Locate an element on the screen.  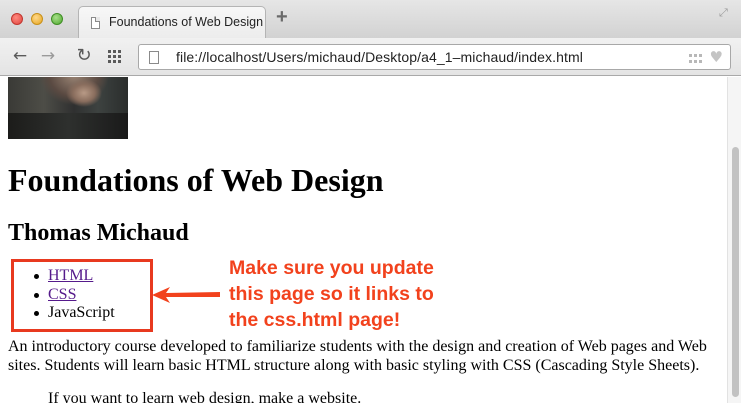
list-item: JavaScript is located at coordinates (74, 313).